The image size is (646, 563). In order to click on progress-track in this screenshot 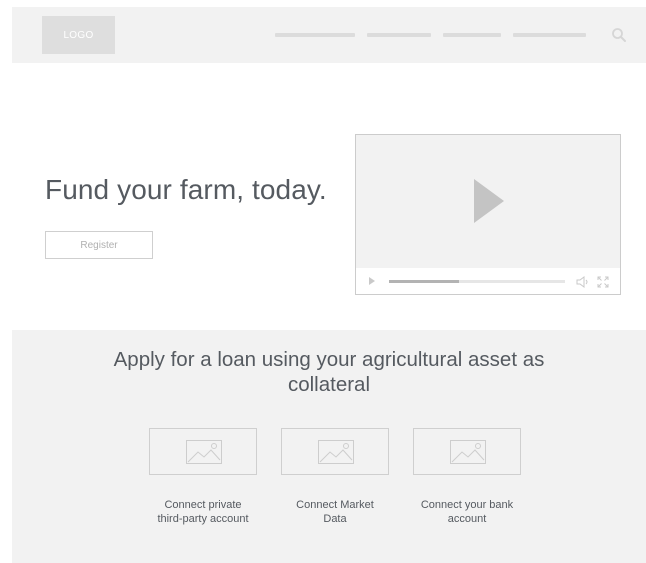, I will do `click(477, 281)`.